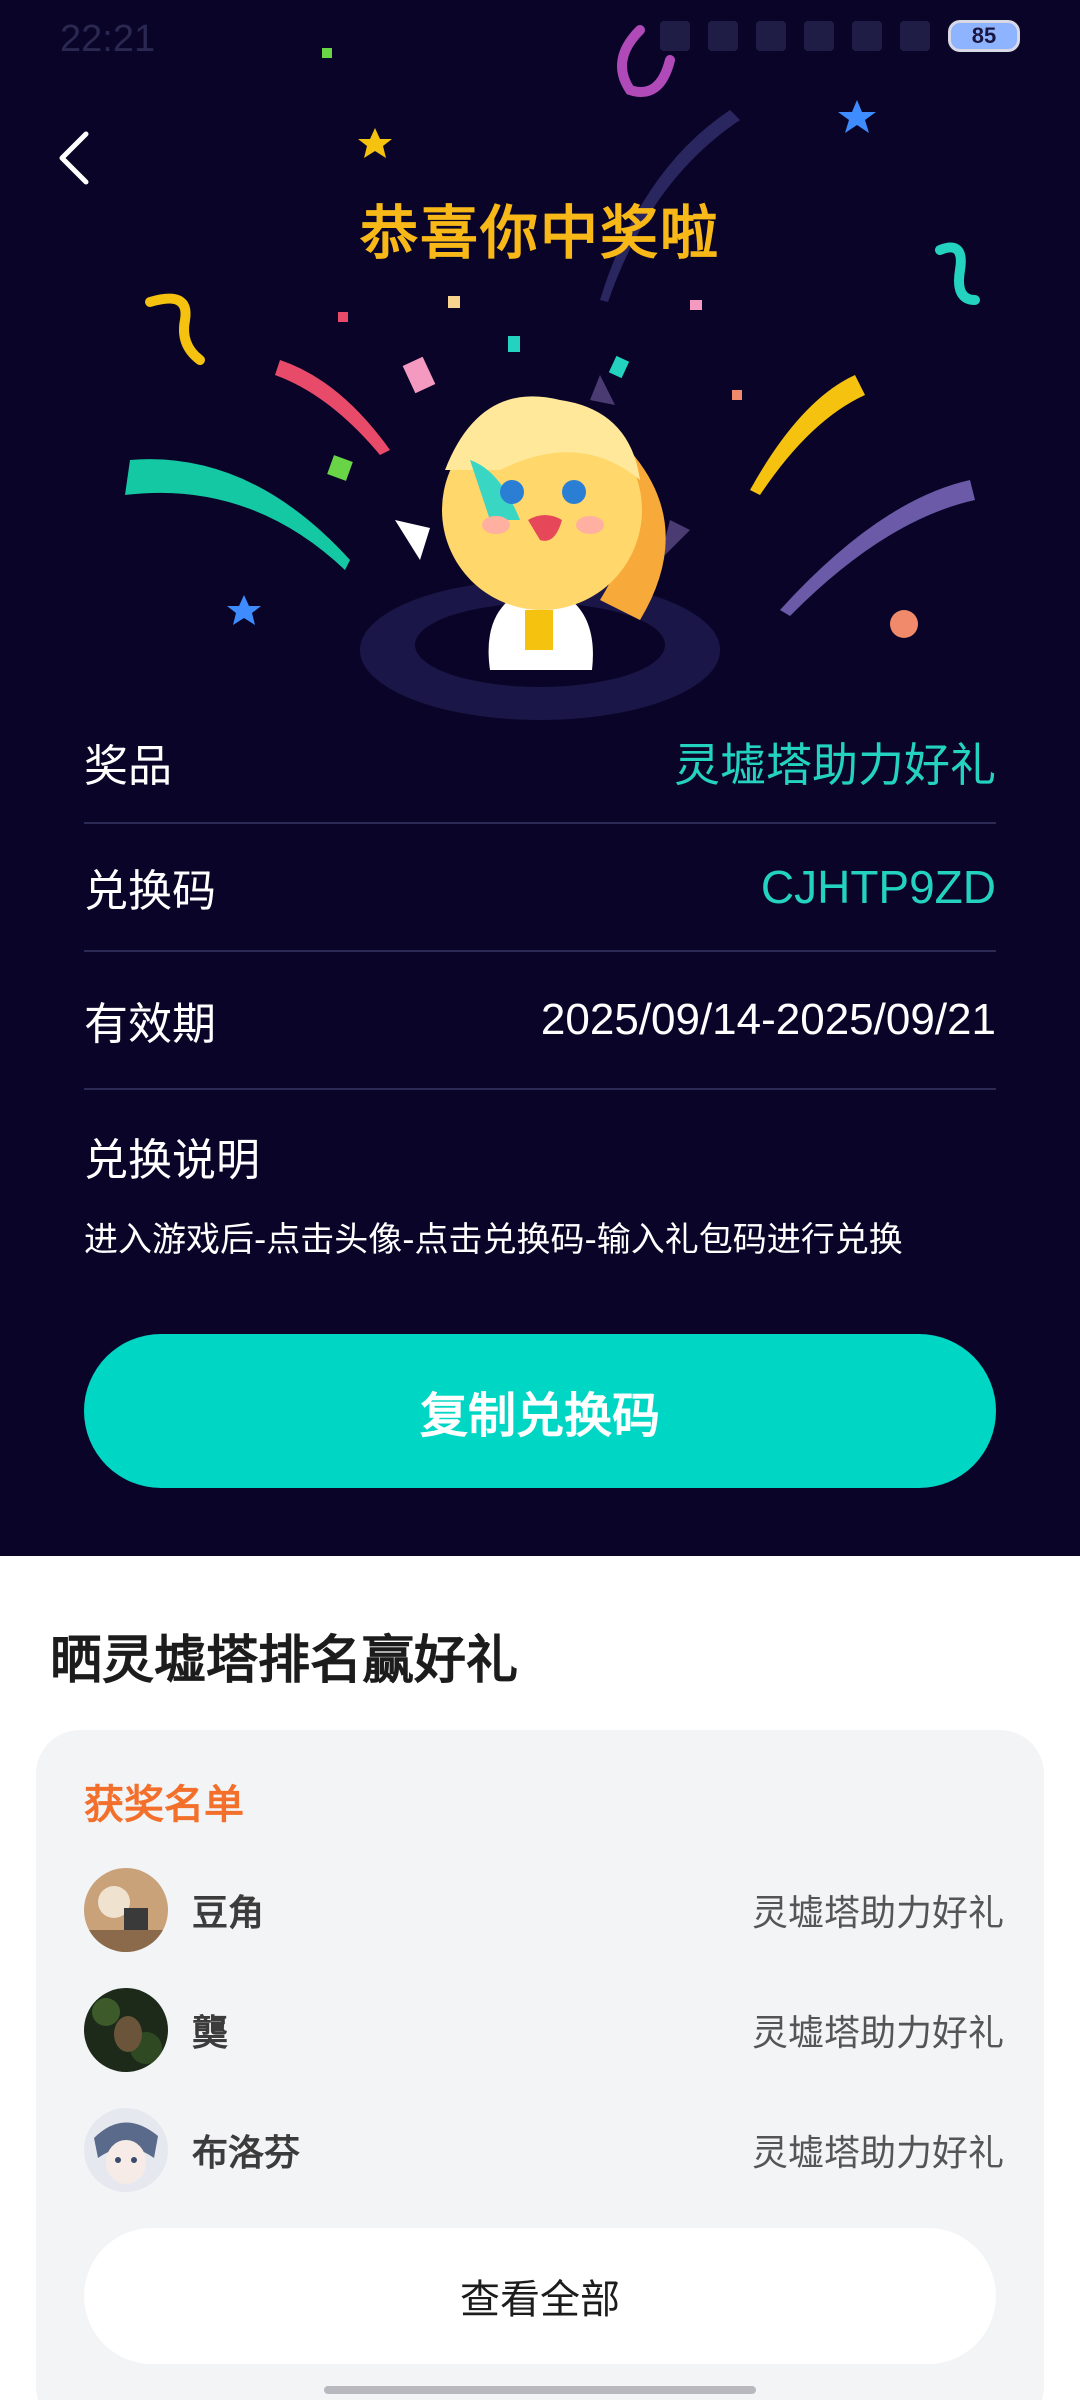  I want to click on validity-row: 有效期 2025/09/14-2025/09/21, so click(540, 1021).